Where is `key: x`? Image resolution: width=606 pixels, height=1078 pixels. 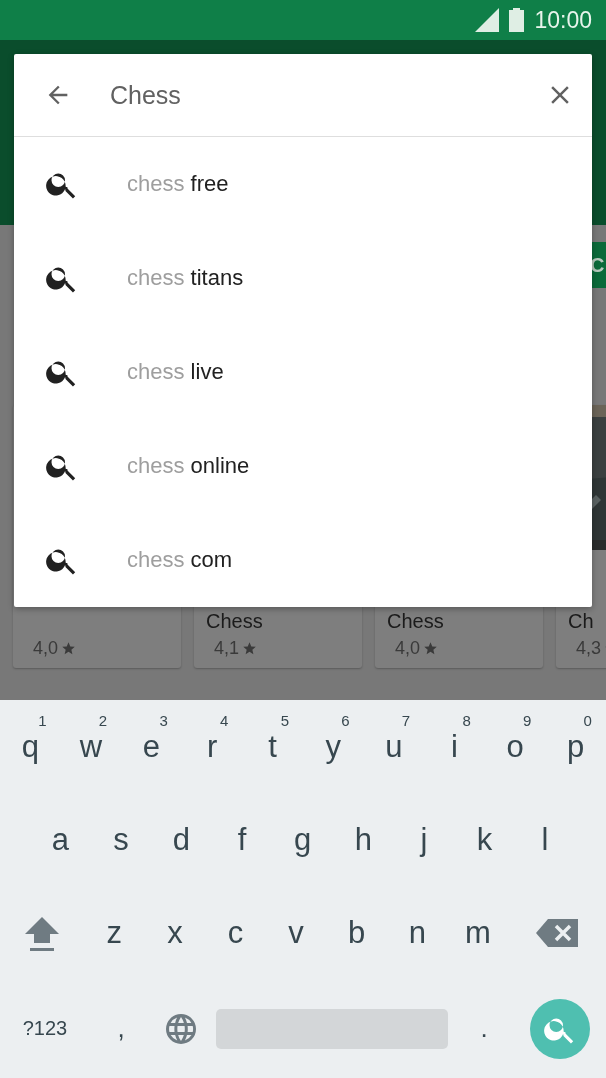 key: x is located at coordinates (175, 932).